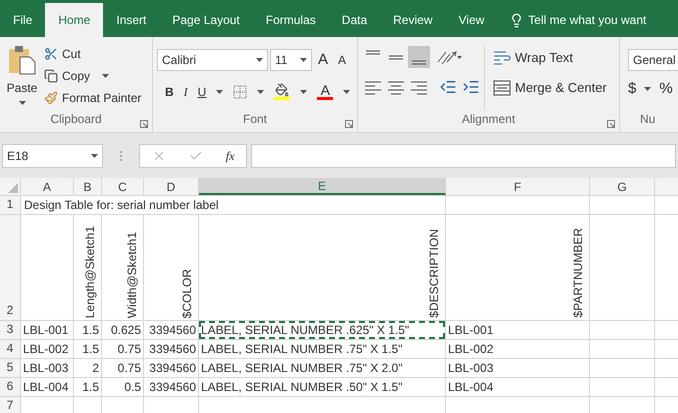  What do you see at coordinates (93, 98) in the screenshot?
I see `format-painter-button: Format Painter` at bounding box center [93, 98].